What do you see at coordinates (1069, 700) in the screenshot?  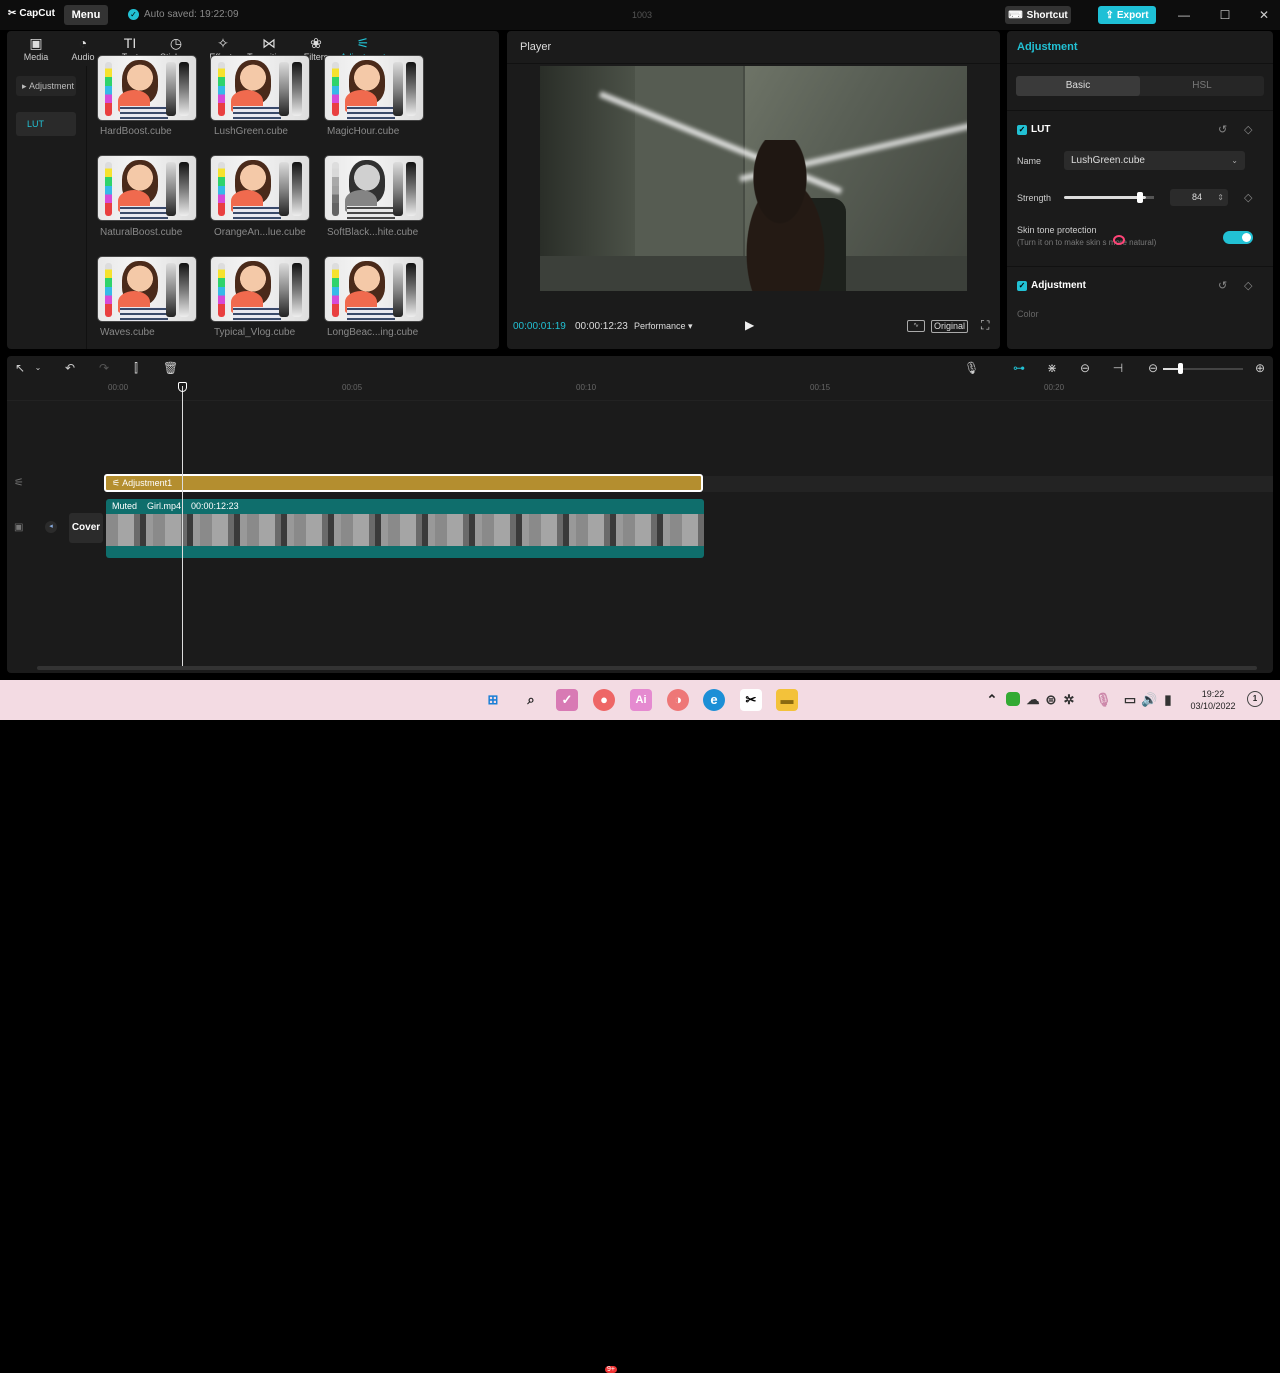 I see `app-tray-icon: ✲` at bounding box center [1069, 700].